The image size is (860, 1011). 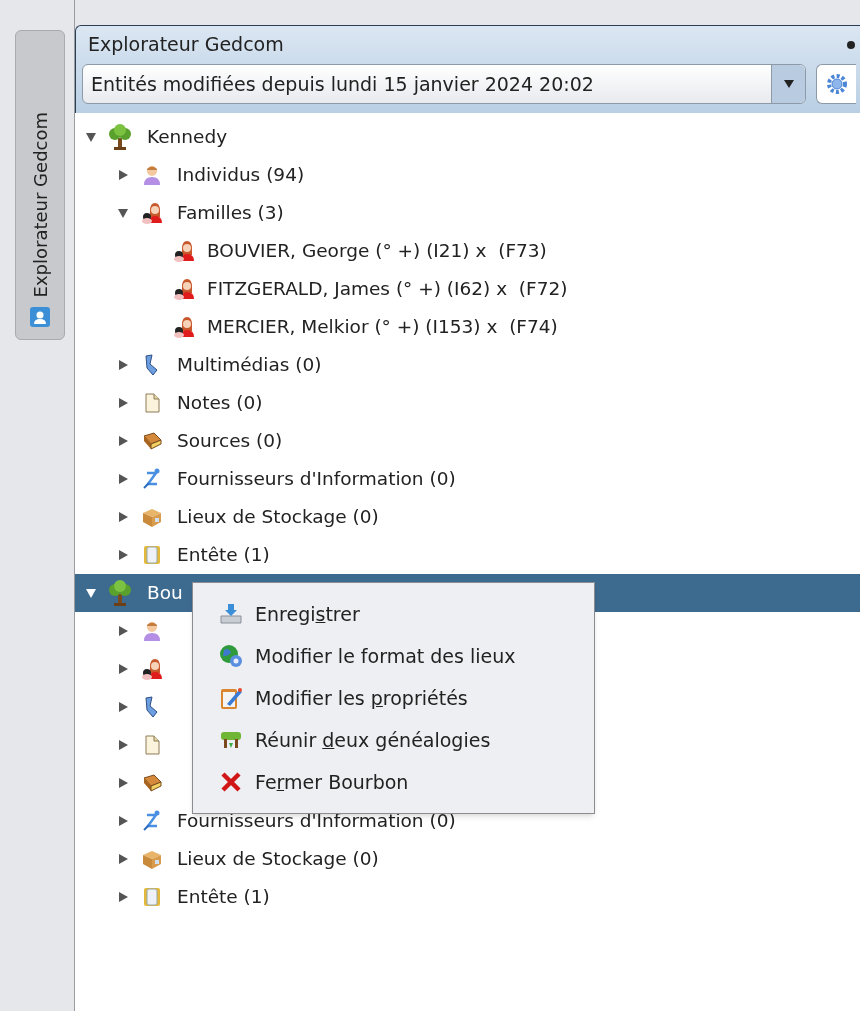 I want to click on panel-title: Explorateur Gedcom, so click(x=186, y=45).